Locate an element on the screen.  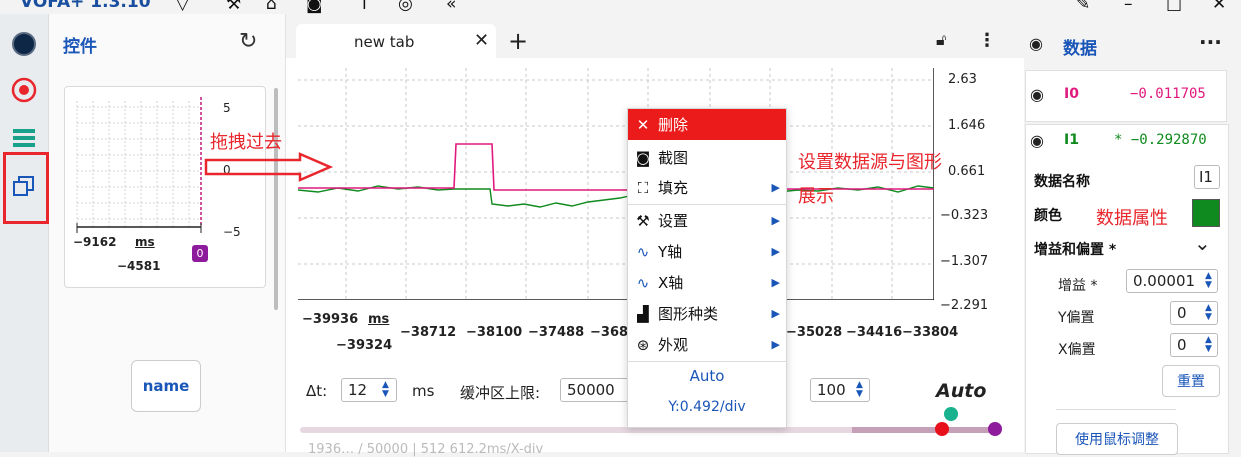
y-tick-label: 0.661 is located at coordinates (967, 171).